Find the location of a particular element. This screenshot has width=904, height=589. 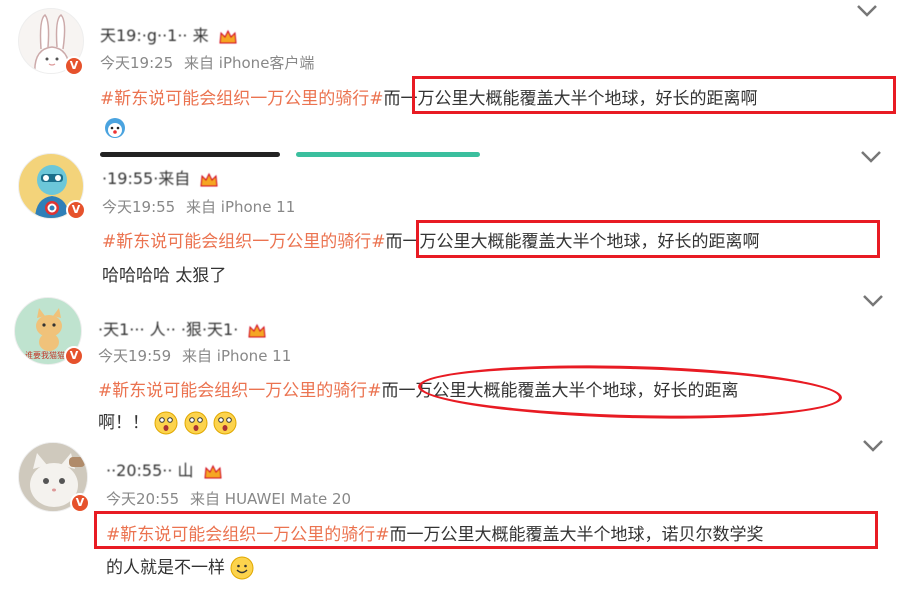

post-meta-3: 今天19:59 来自 iPhone 11 is located at coordinates (197, 355).